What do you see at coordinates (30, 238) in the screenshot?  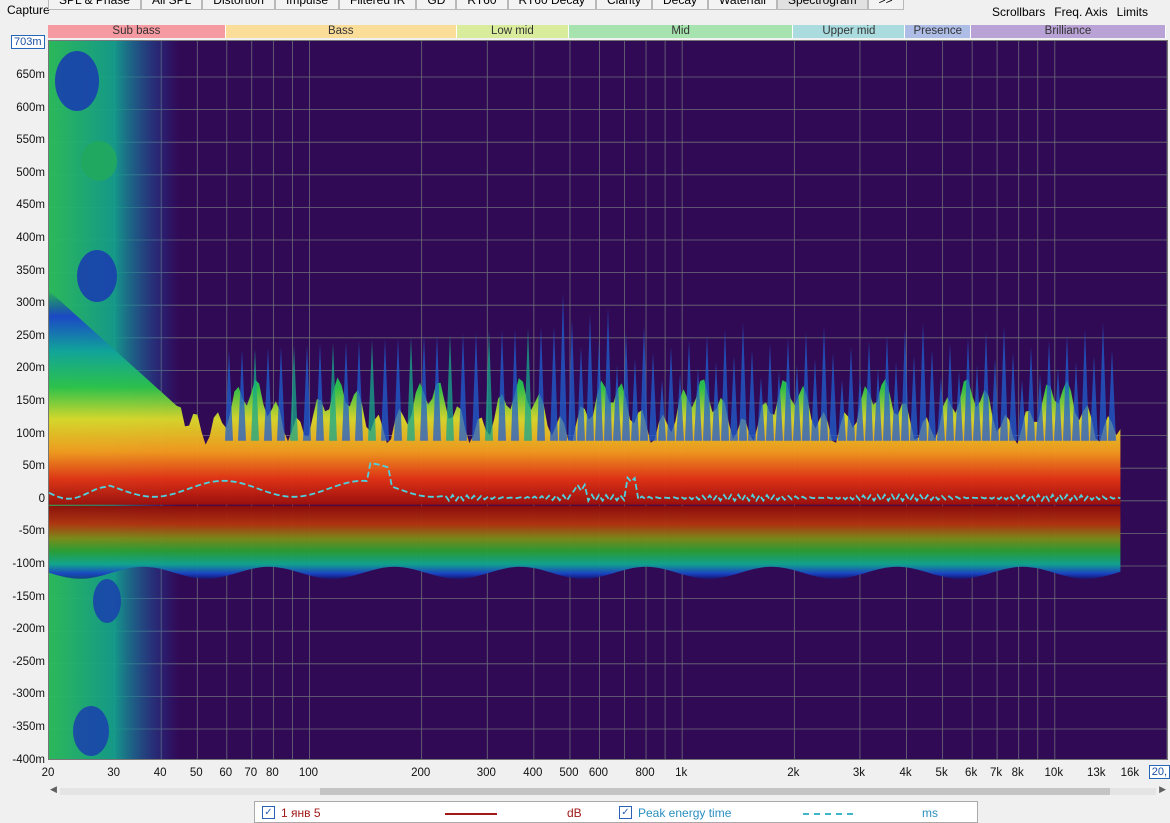 I see `y-tick-label: 400m` at bounding box center [30, 238].